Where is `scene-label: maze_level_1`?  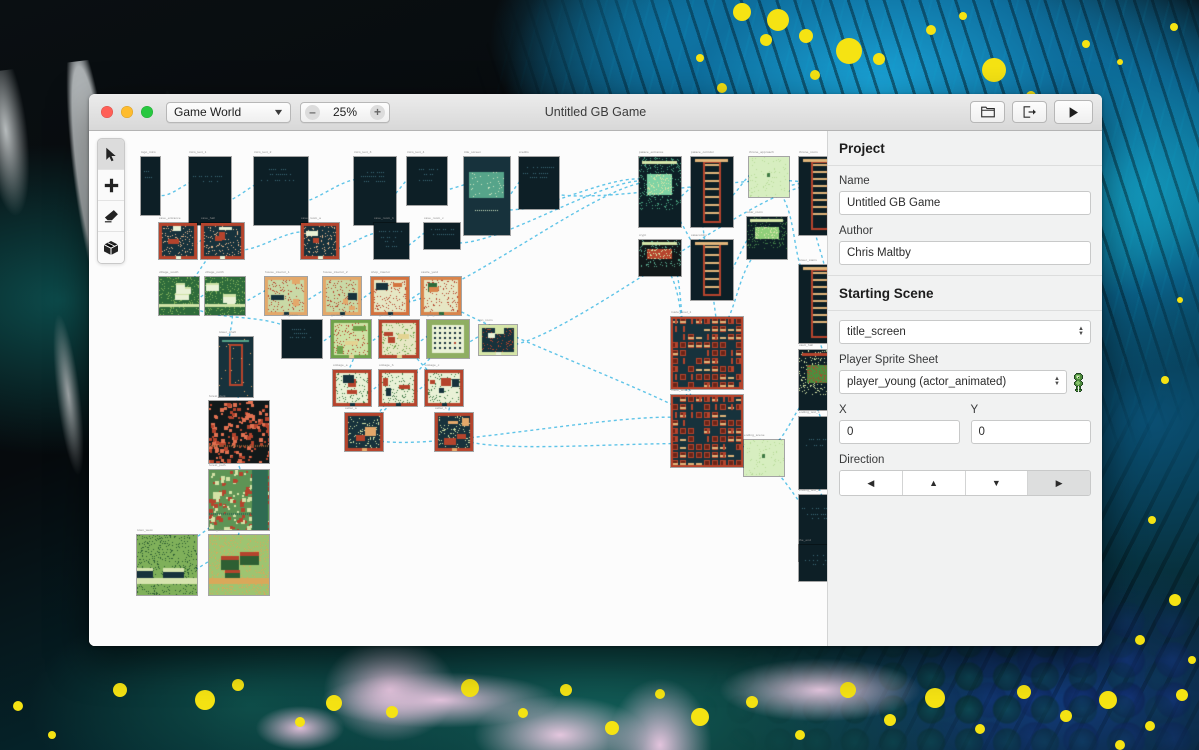 scene-label: maze_level_1 is located at coordinates (681, 312).